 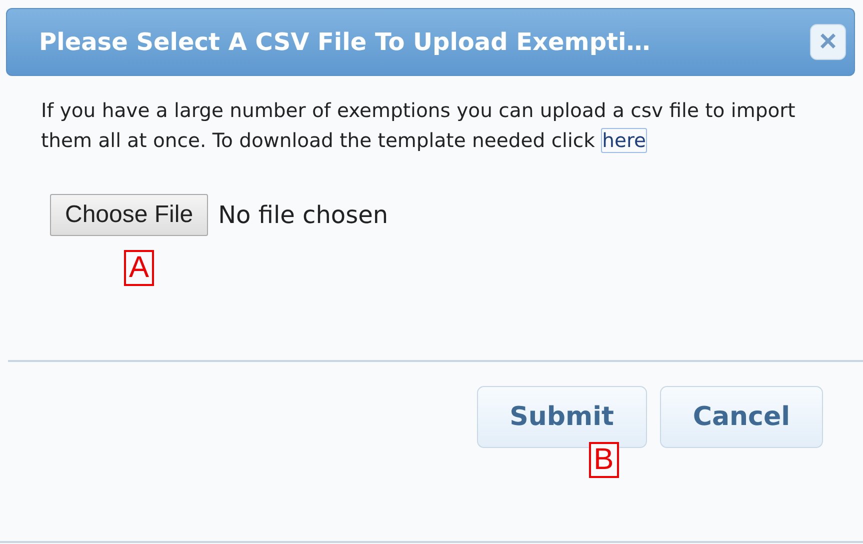 I want to click on callout-label: A, so click(x=139, y=268).